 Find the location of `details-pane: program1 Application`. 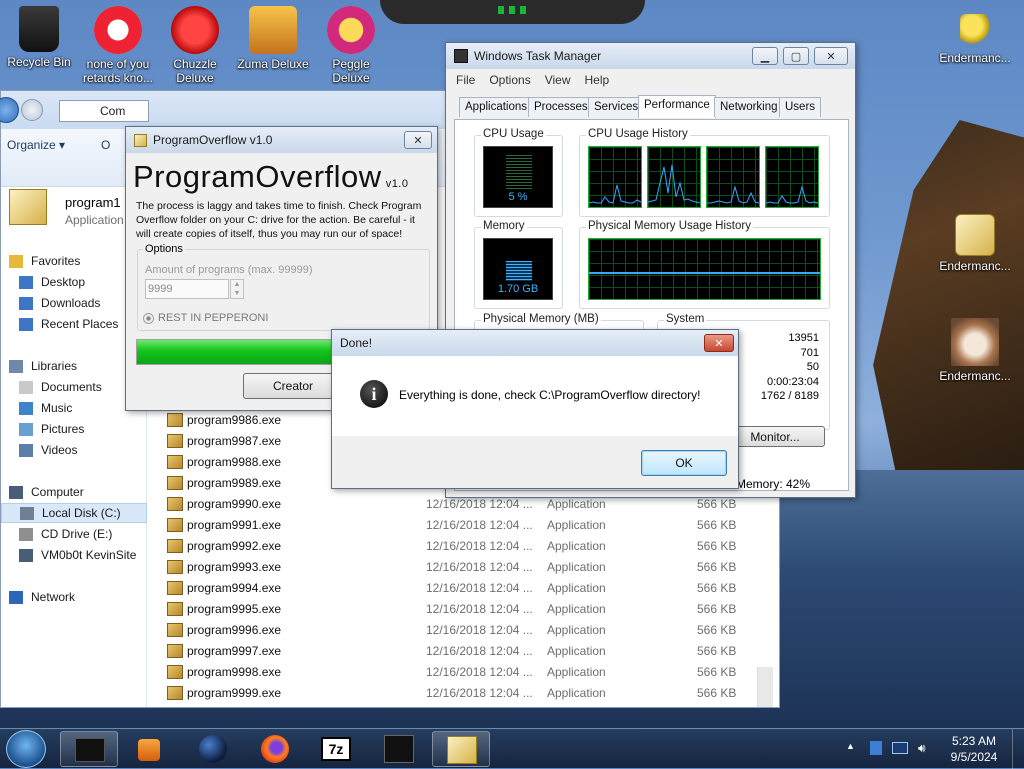

details-pane: program1 Application is located at coordinates (94, 211).